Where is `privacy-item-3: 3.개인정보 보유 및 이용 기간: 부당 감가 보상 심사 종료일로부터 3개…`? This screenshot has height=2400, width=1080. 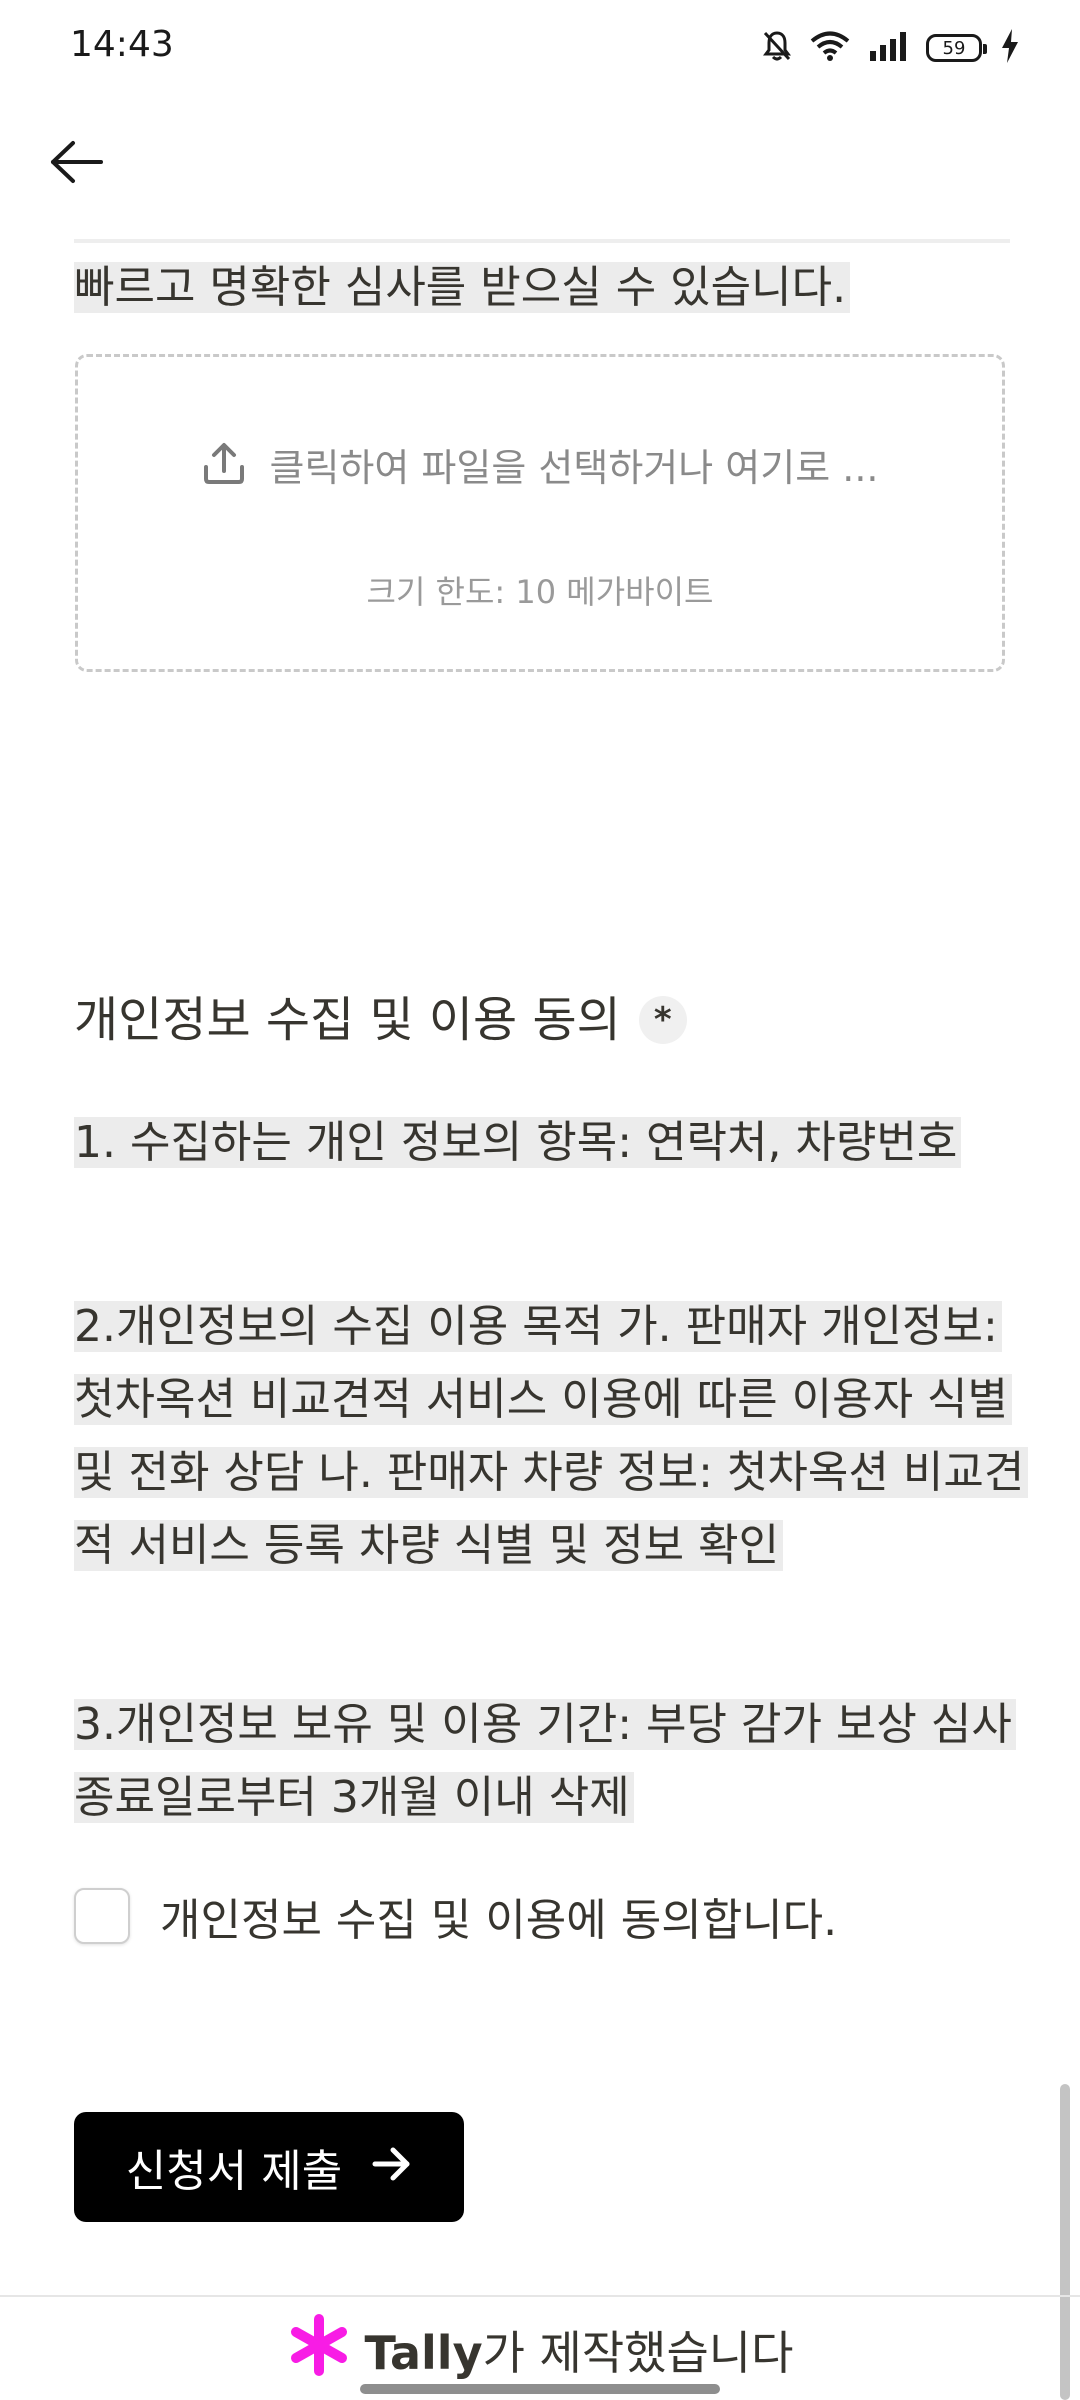 privacy-item-3: 3.개인정보 보유 및 이용 기간: 부당 감가 보상 심사 종료일로부터 3개… is located at coordinates (554, 1761).